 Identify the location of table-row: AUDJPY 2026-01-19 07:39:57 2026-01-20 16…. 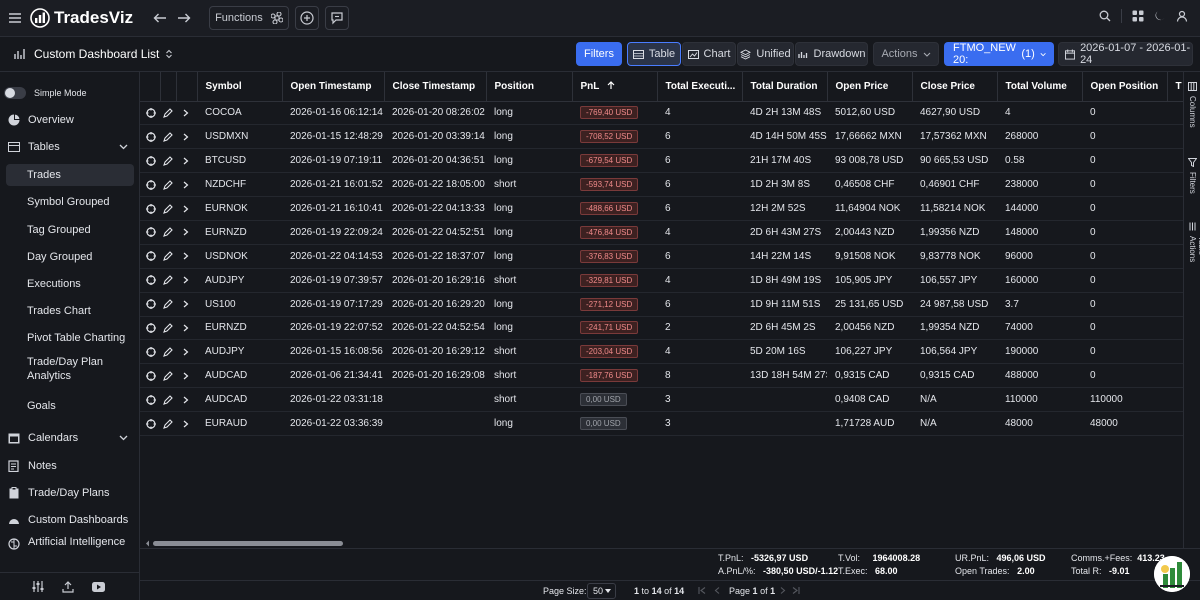
(661, 280).